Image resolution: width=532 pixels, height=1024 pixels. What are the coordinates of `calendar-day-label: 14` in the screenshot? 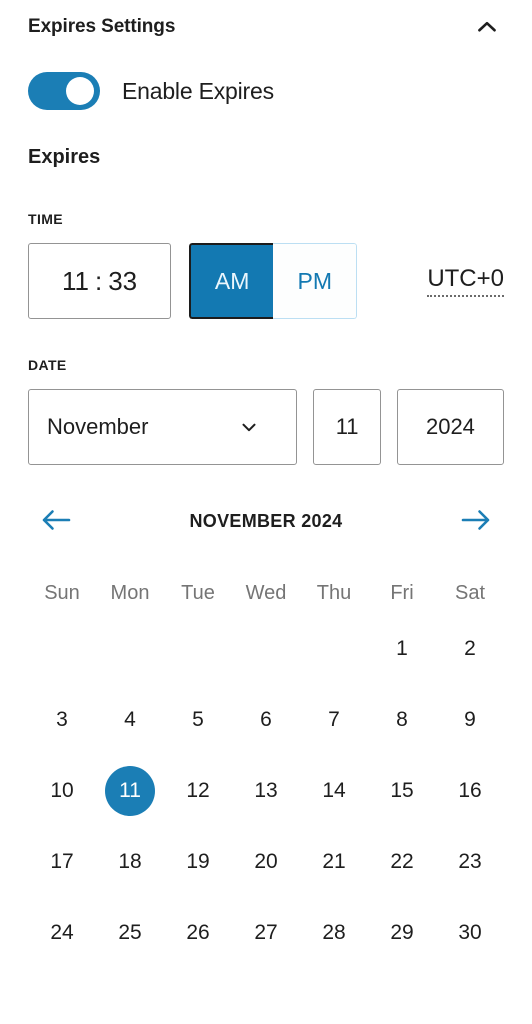 It's located at (334, 790).